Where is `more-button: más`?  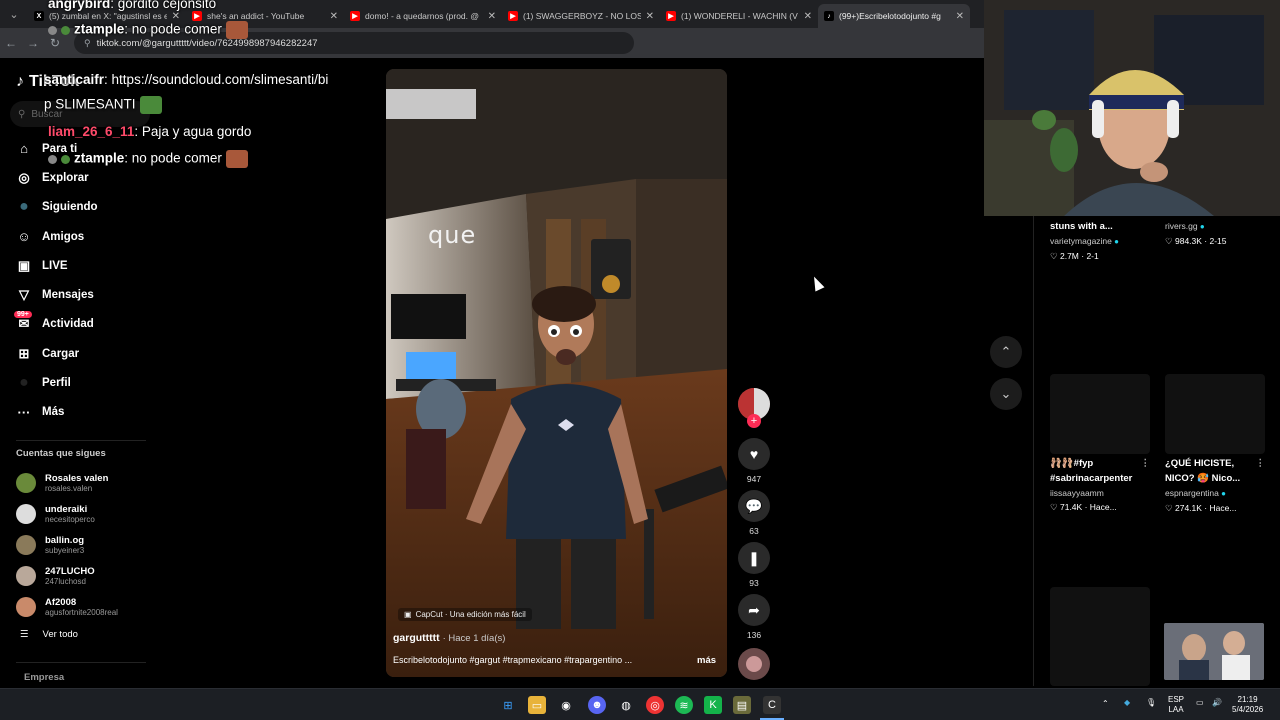 more-button: más is located at coordinates (706, 660).